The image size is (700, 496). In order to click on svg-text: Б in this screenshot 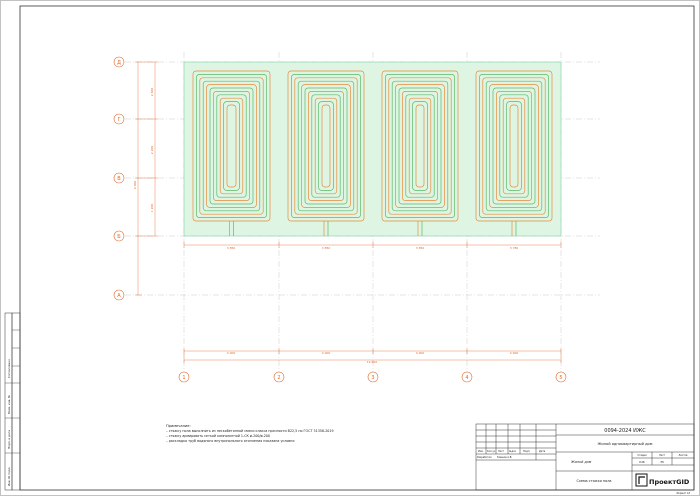, I will do `click(119, 237)`.